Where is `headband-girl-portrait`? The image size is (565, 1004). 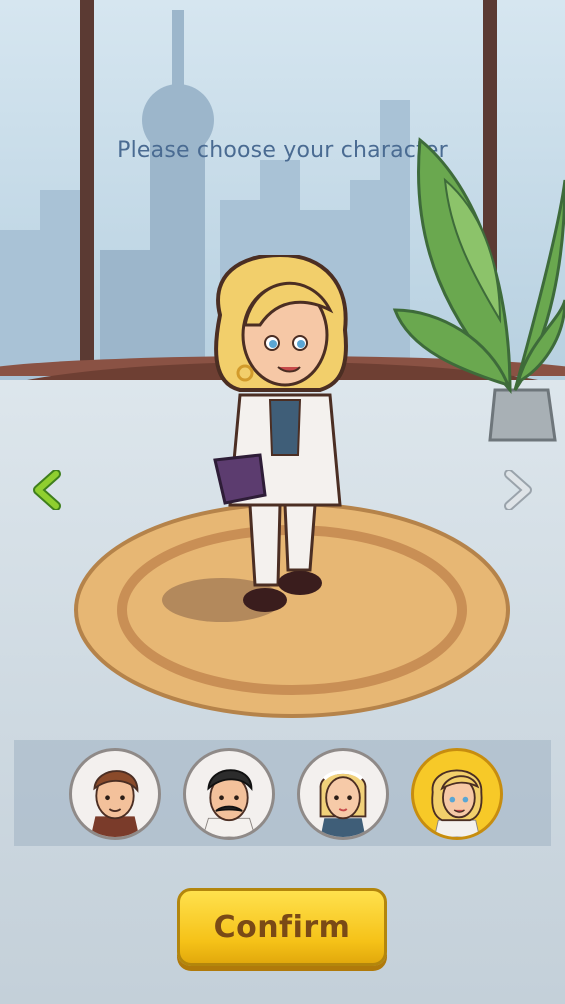
headband-girl-portrait is located at coordinates (343, 803).